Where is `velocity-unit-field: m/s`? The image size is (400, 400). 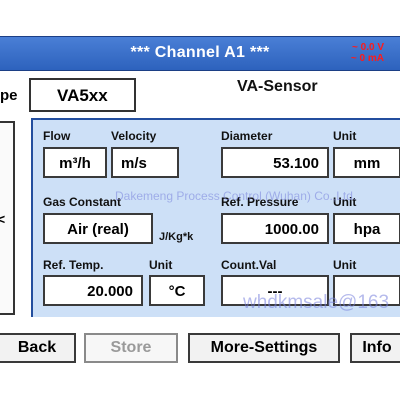
velocity-unit-field: m/s is located at coordinates (145, 162).